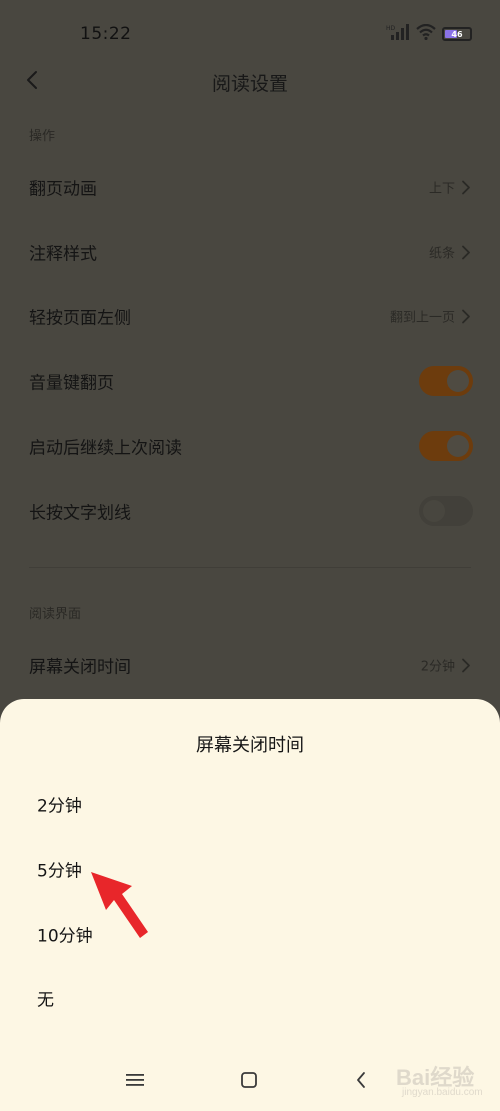 The width and height of the screenshot is (500, 1111). I want to click on battery-level: 46, so click(457, 34).